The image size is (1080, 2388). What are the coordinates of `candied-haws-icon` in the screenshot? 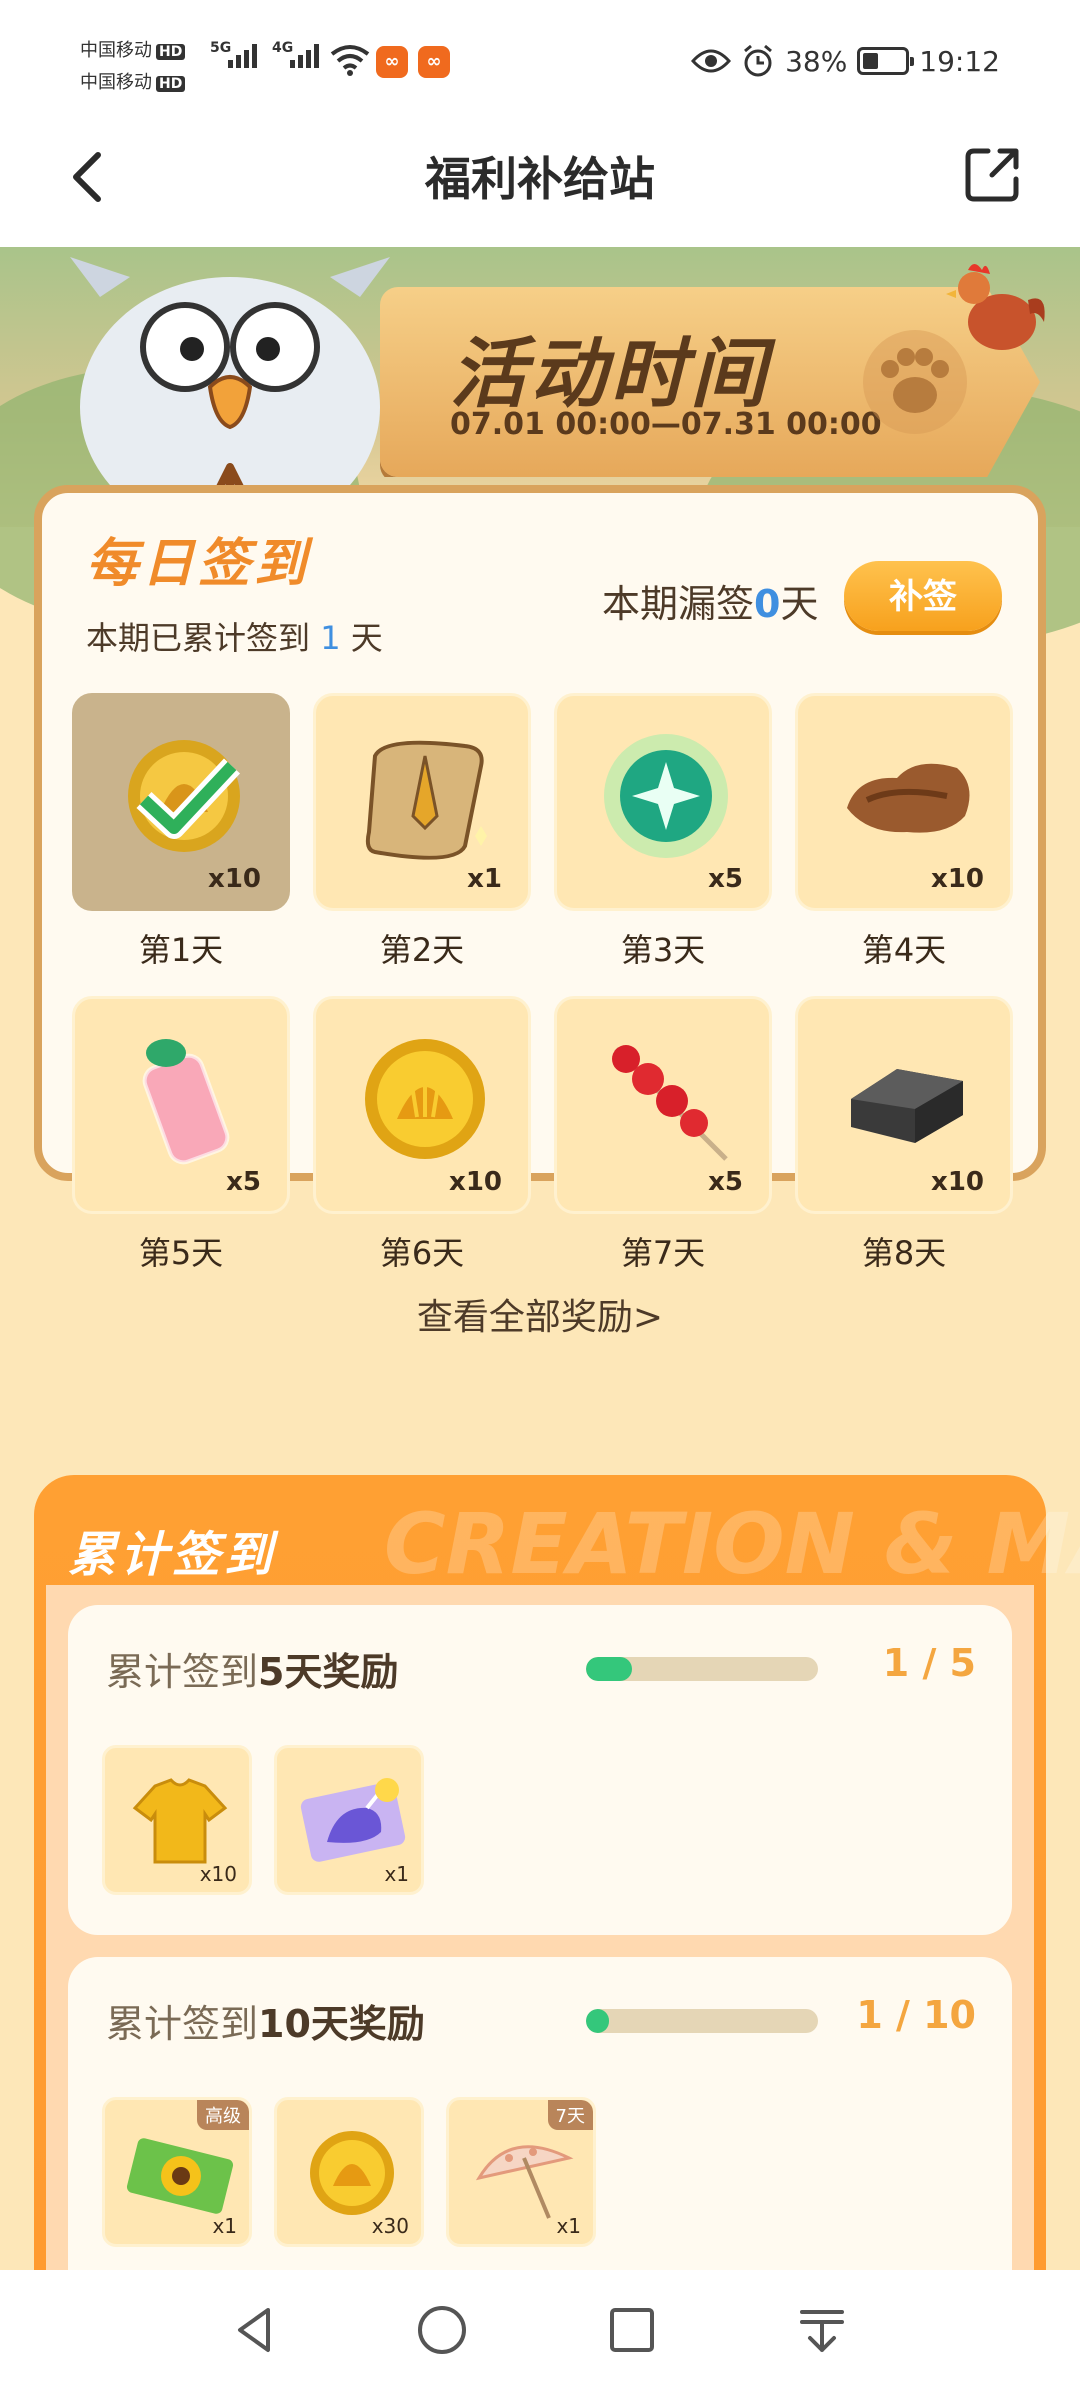 It's located at (670, 1103).